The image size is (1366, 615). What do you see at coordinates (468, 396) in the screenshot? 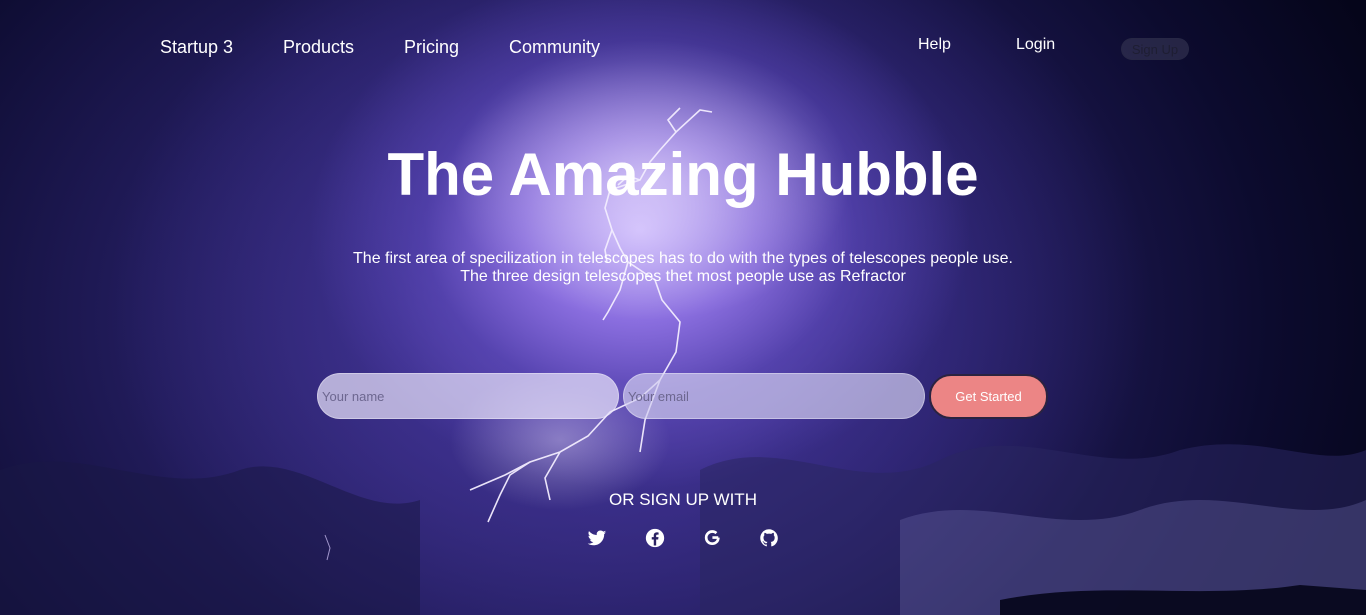
I see `name-input` at bounding box center [468, 396].